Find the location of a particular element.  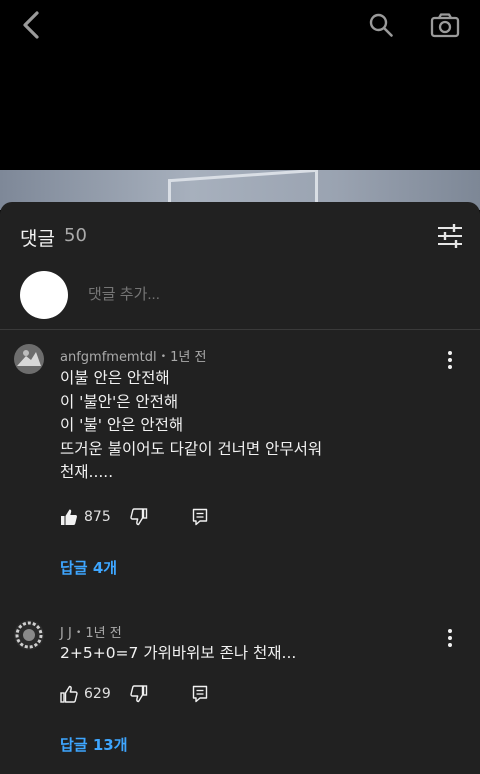

chevron-left-icon is located at coordinates (31, 25).